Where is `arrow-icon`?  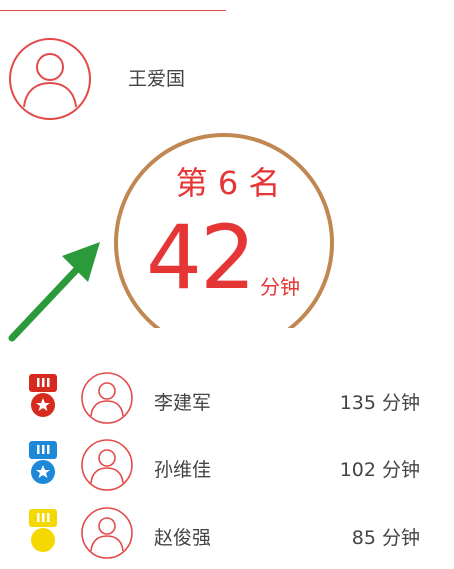
arrow-icon is located at coordinates (54, 292).